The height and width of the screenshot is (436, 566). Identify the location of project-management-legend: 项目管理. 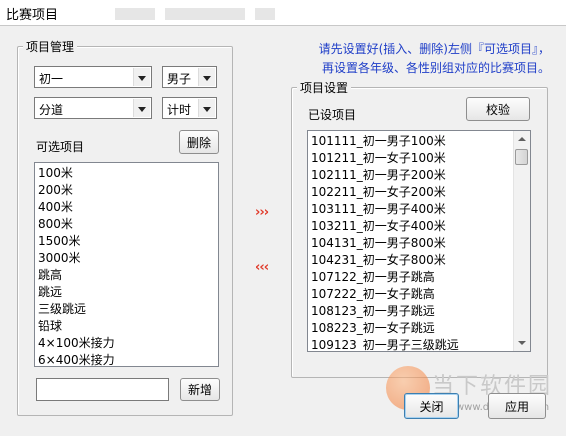
(50, 46).